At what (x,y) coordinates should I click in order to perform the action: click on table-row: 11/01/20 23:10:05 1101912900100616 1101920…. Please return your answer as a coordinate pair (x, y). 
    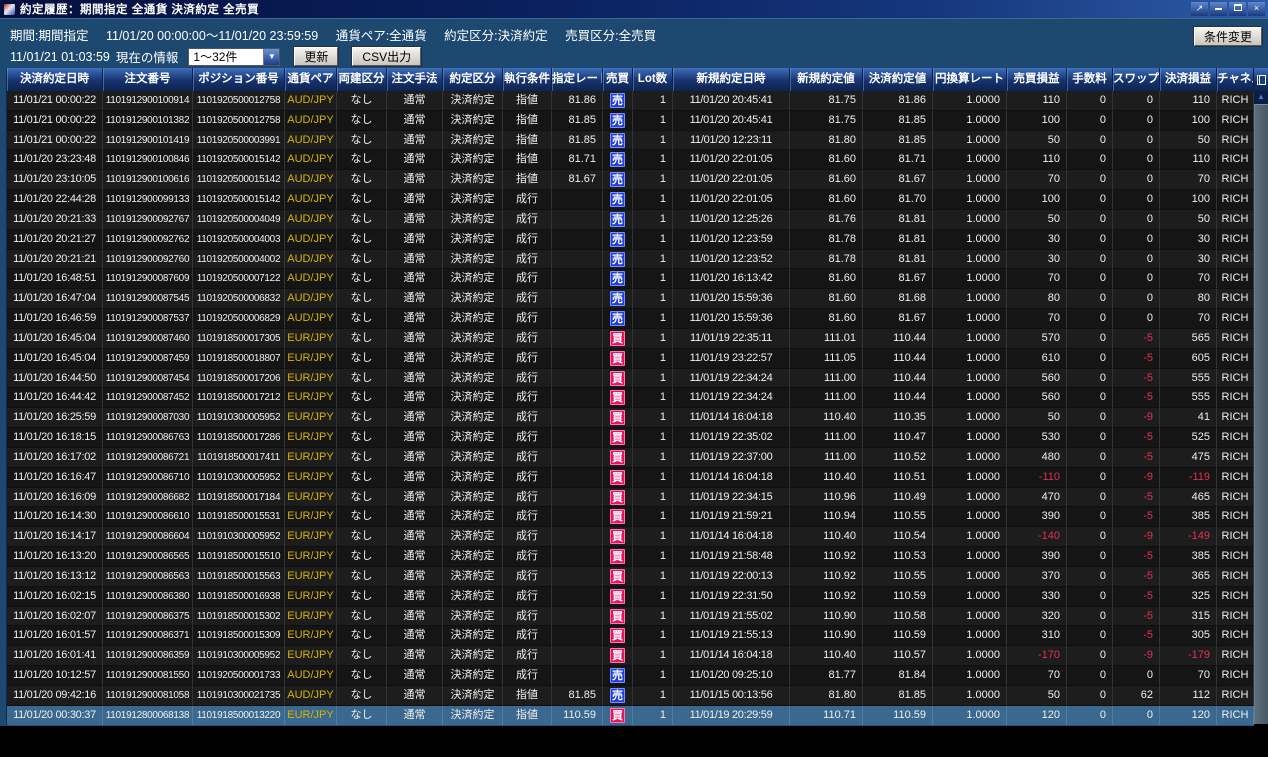
    Looking at the image, I should click on (630, 180).